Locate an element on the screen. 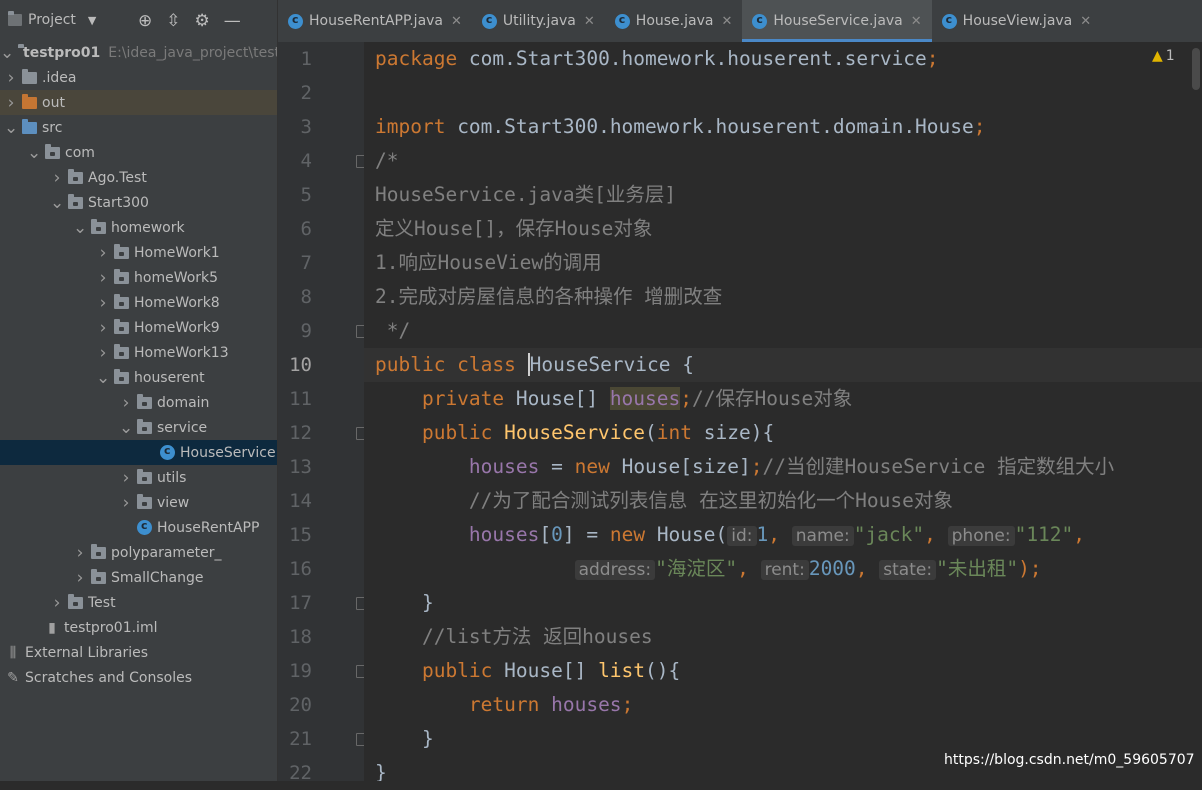  locate-icon: ⊕ is located at coordinates (145, 21).